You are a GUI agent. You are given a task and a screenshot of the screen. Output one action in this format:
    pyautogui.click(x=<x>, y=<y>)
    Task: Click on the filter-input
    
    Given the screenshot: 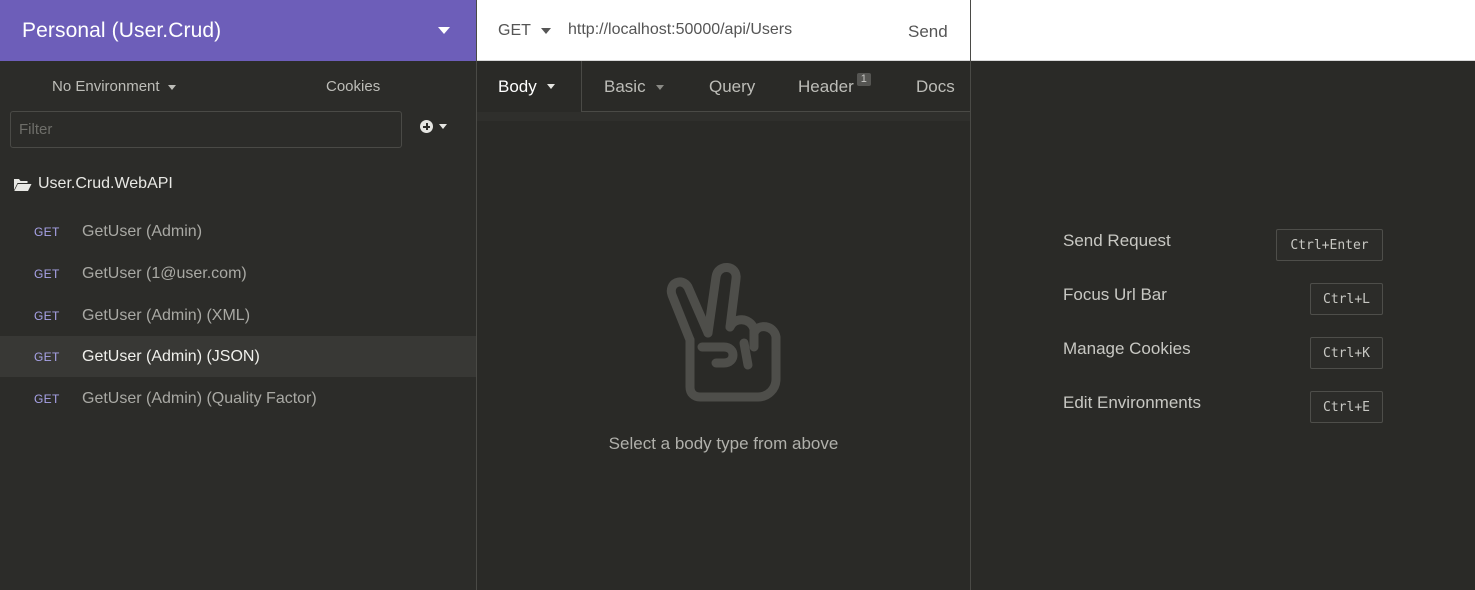 What is the action you would take?
    pyautogui.click(x=206, y=129)
    